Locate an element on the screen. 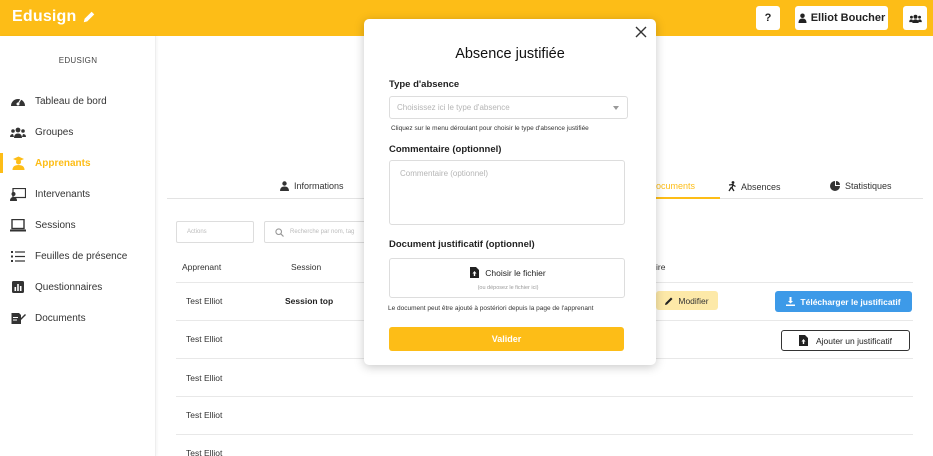 This screenshot has height=456, width=933. sidebar-item-dashboard: Tableau de bord is located at coordinates (78, 101).